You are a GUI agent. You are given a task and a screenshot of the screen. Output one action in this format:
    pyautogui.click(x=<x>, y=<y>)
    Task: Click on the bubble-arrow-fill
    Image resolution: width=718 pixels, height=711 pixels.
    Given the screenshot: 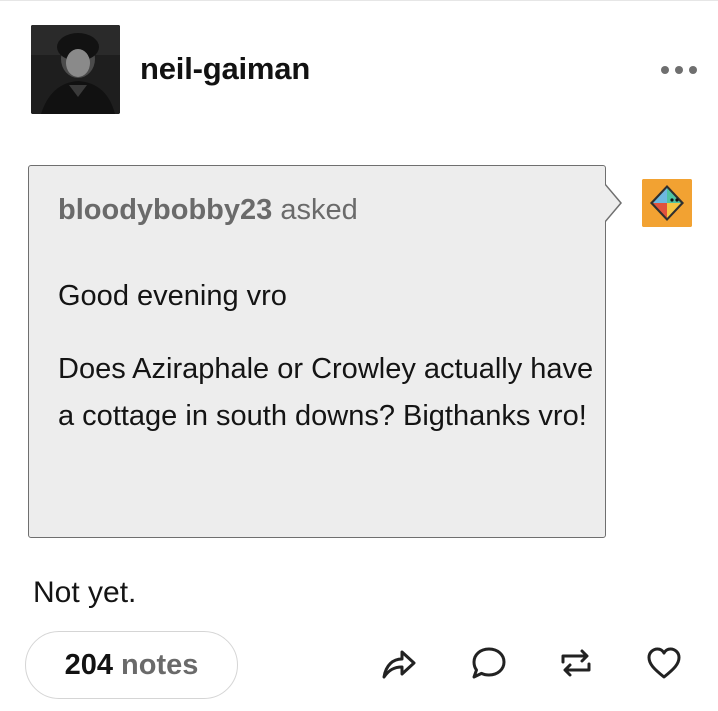 What is the action you would take?
    pyautogui.click(x=612, y=203)
    